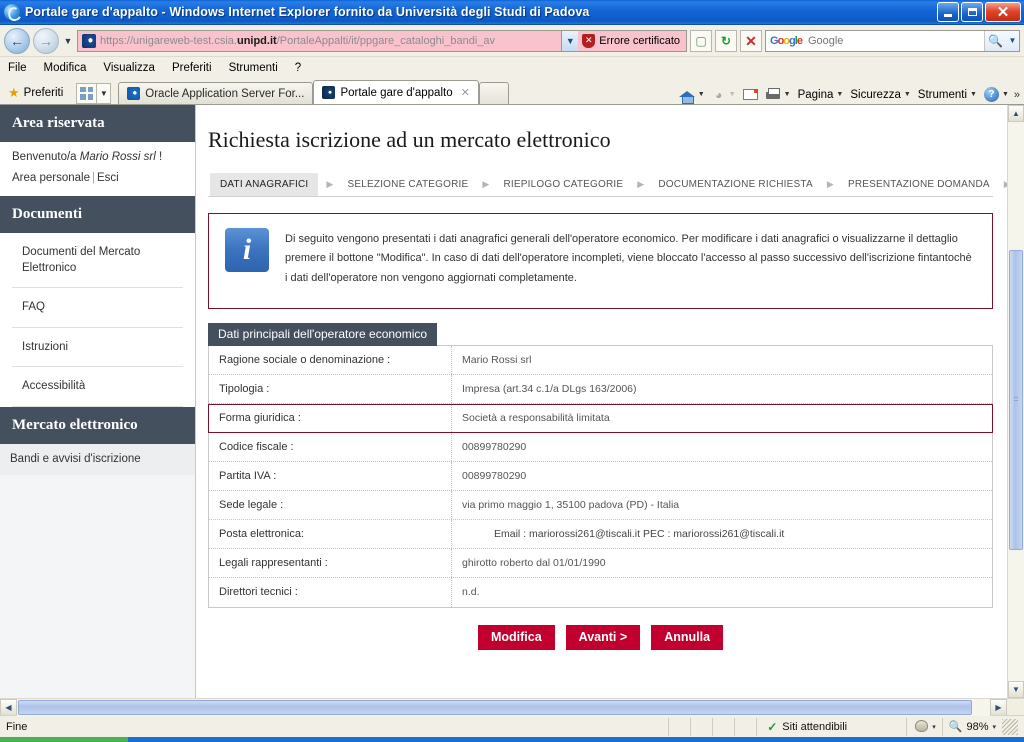 This screenshot has height=742, width=1024. Describe the element at coordinates (408, 184) in the screenshot. I see `step-selezione-categorie: SELEZIONE CATEGORIE` at that location.